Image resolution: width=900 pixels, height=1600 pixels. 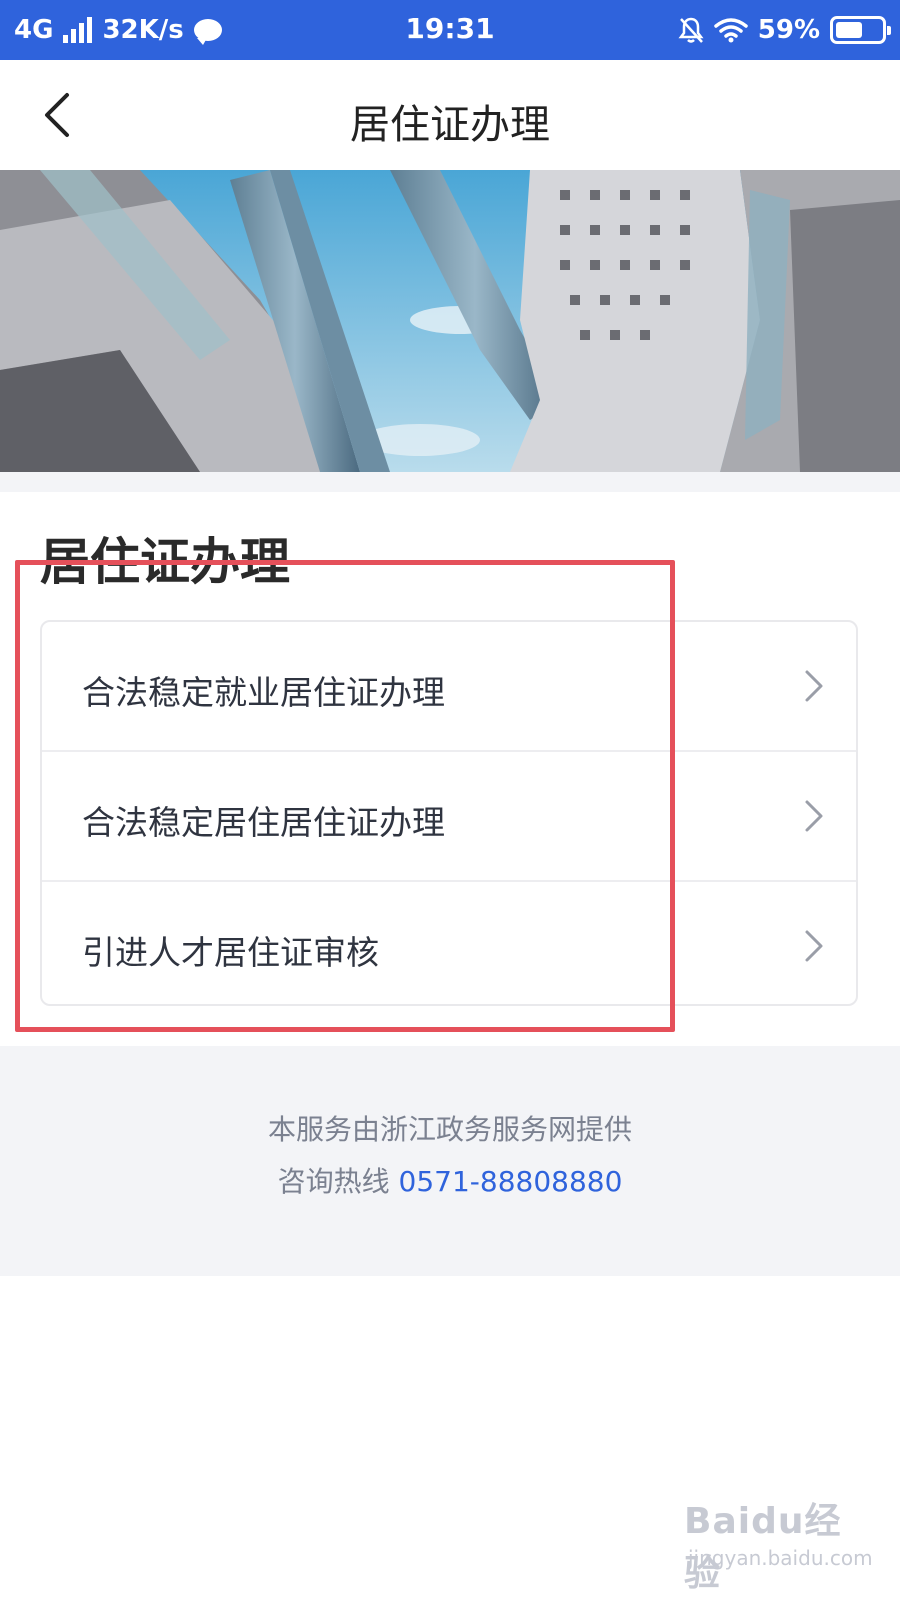 What do you see at coordinates (450, 30) in the screenshot?
I see `status-bar: 4G 32K/s 19:31 59%` at bounding box center [450, 30].